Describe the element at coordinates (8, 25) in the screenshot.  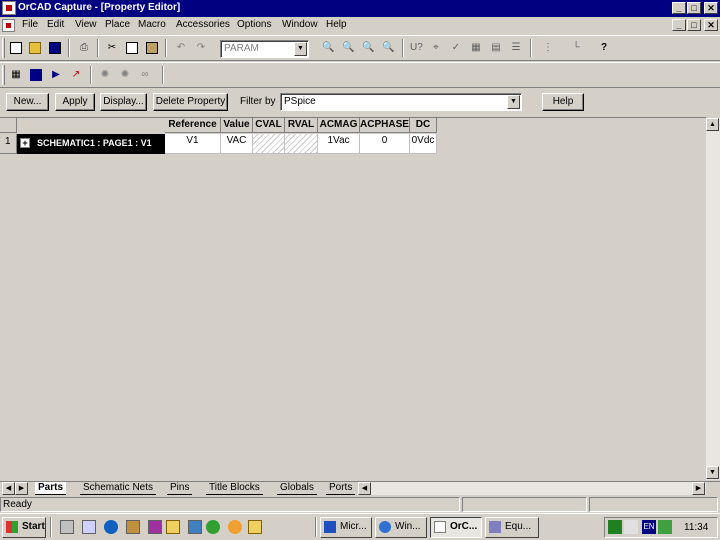
I see `child-window-icon` at that location.